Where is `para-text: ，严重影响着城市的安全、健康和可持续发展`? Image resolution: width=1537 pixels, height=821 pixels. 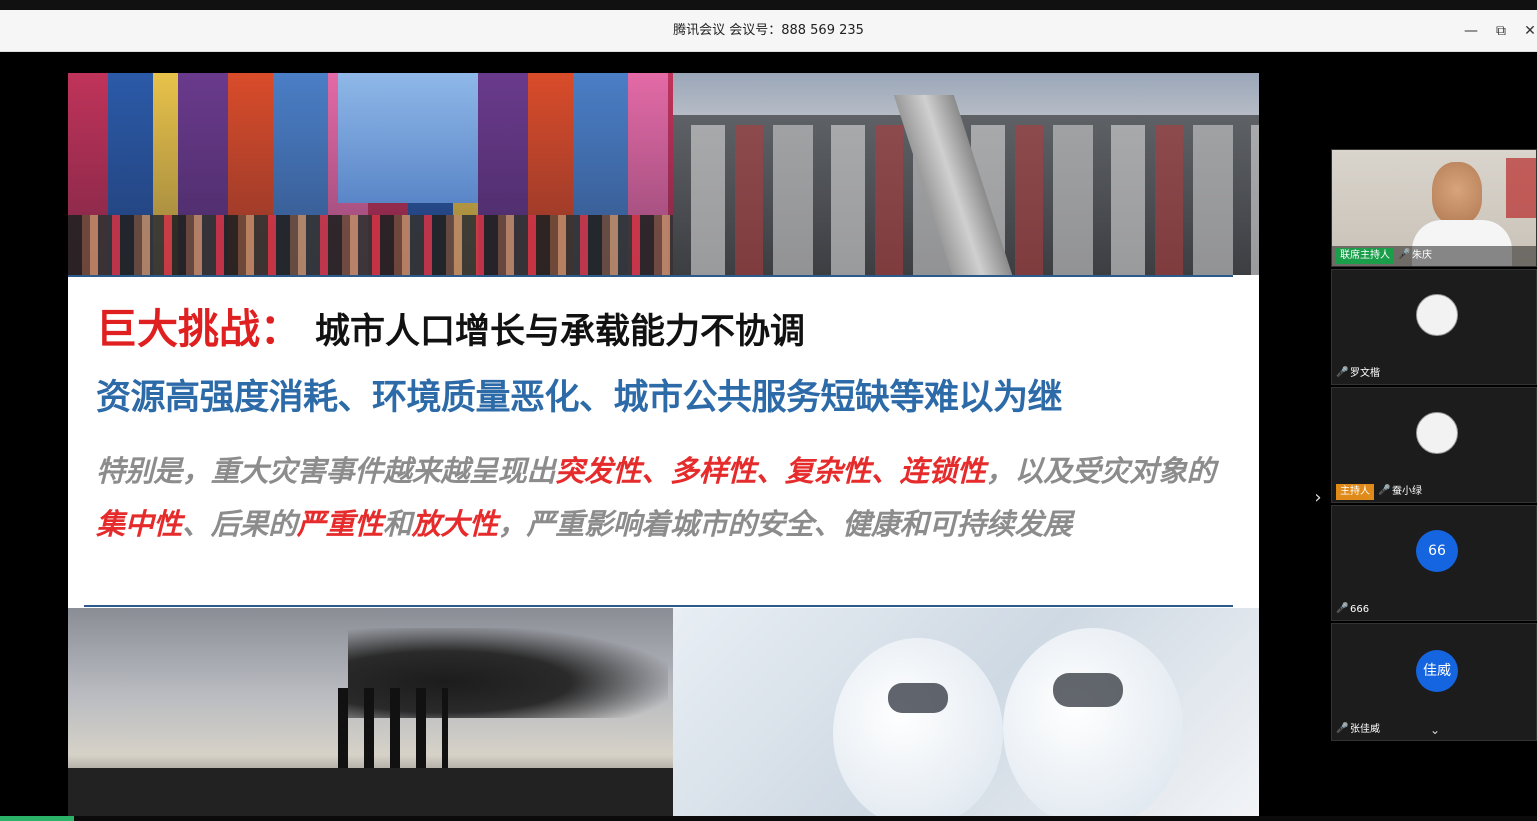 para-text: ，严重影响着城市的安全、健康和可持续发展 is located at coordinates (784, 524).